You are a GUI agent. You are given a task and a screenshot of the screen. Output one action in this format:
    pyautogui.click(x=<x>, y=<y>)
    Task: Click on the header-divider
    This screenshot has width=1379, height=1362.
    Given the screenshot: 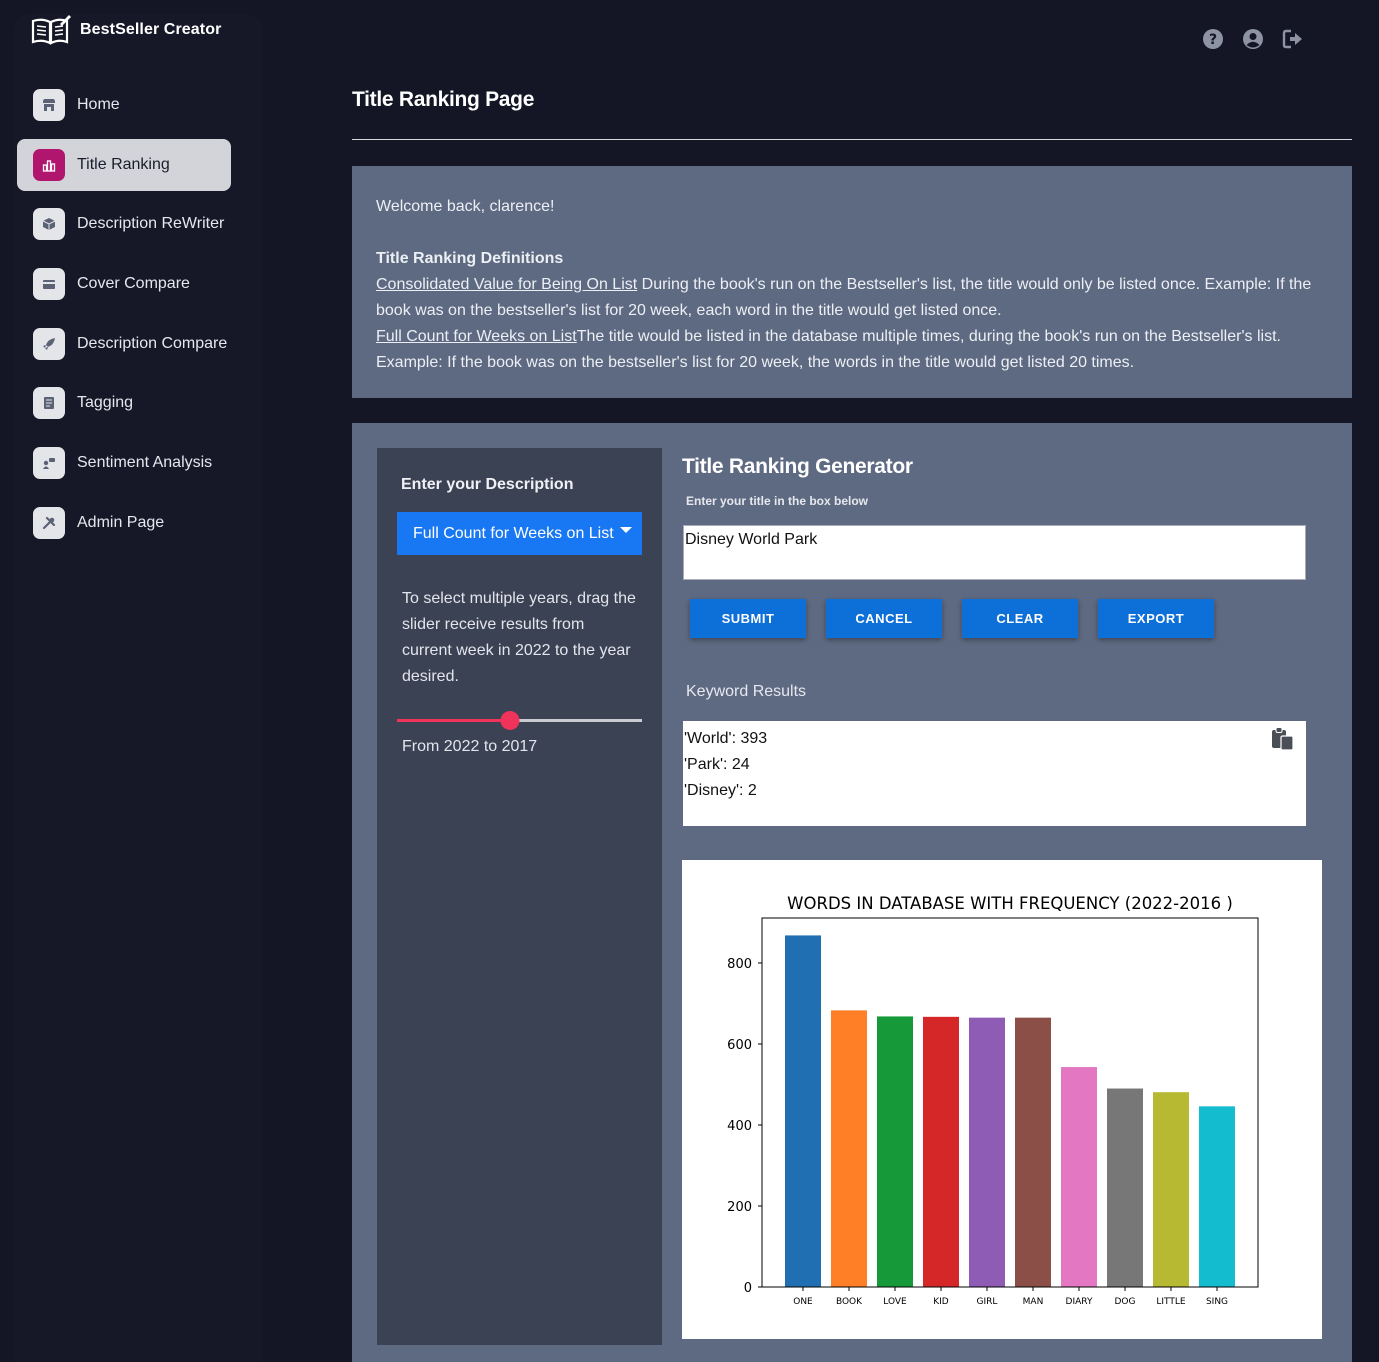 What is the action you would take?
    pyautogui.click(x=852, y=139)
    